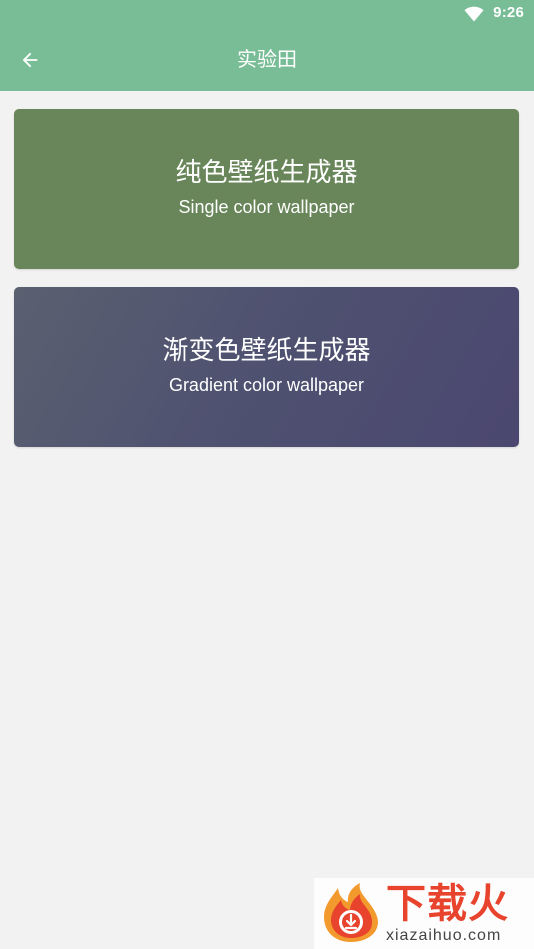  I want to click on watermark: 下载火 xiazaihuo.com, so click(424, 913).